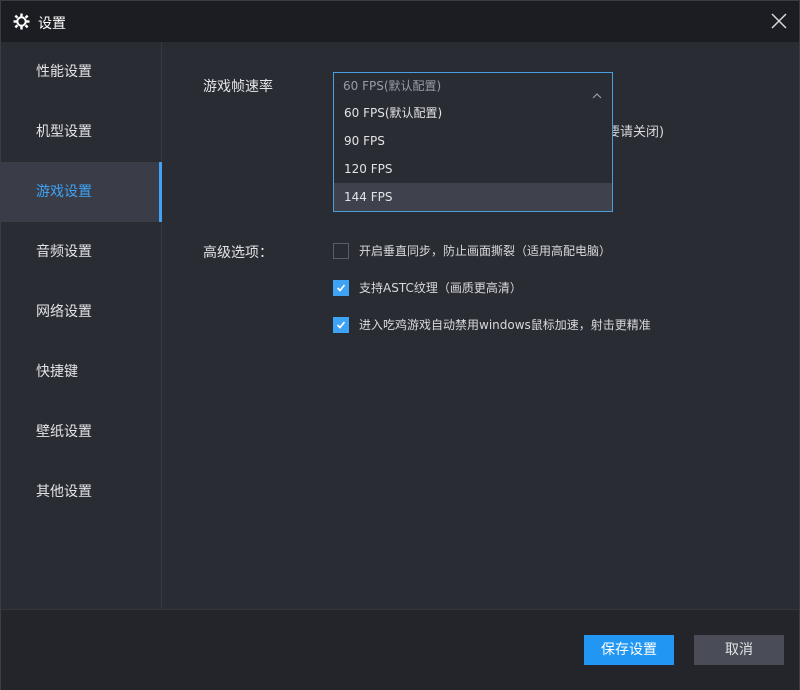  I want to click on sidebar-item-network: 网络设置, so click(81, 312).